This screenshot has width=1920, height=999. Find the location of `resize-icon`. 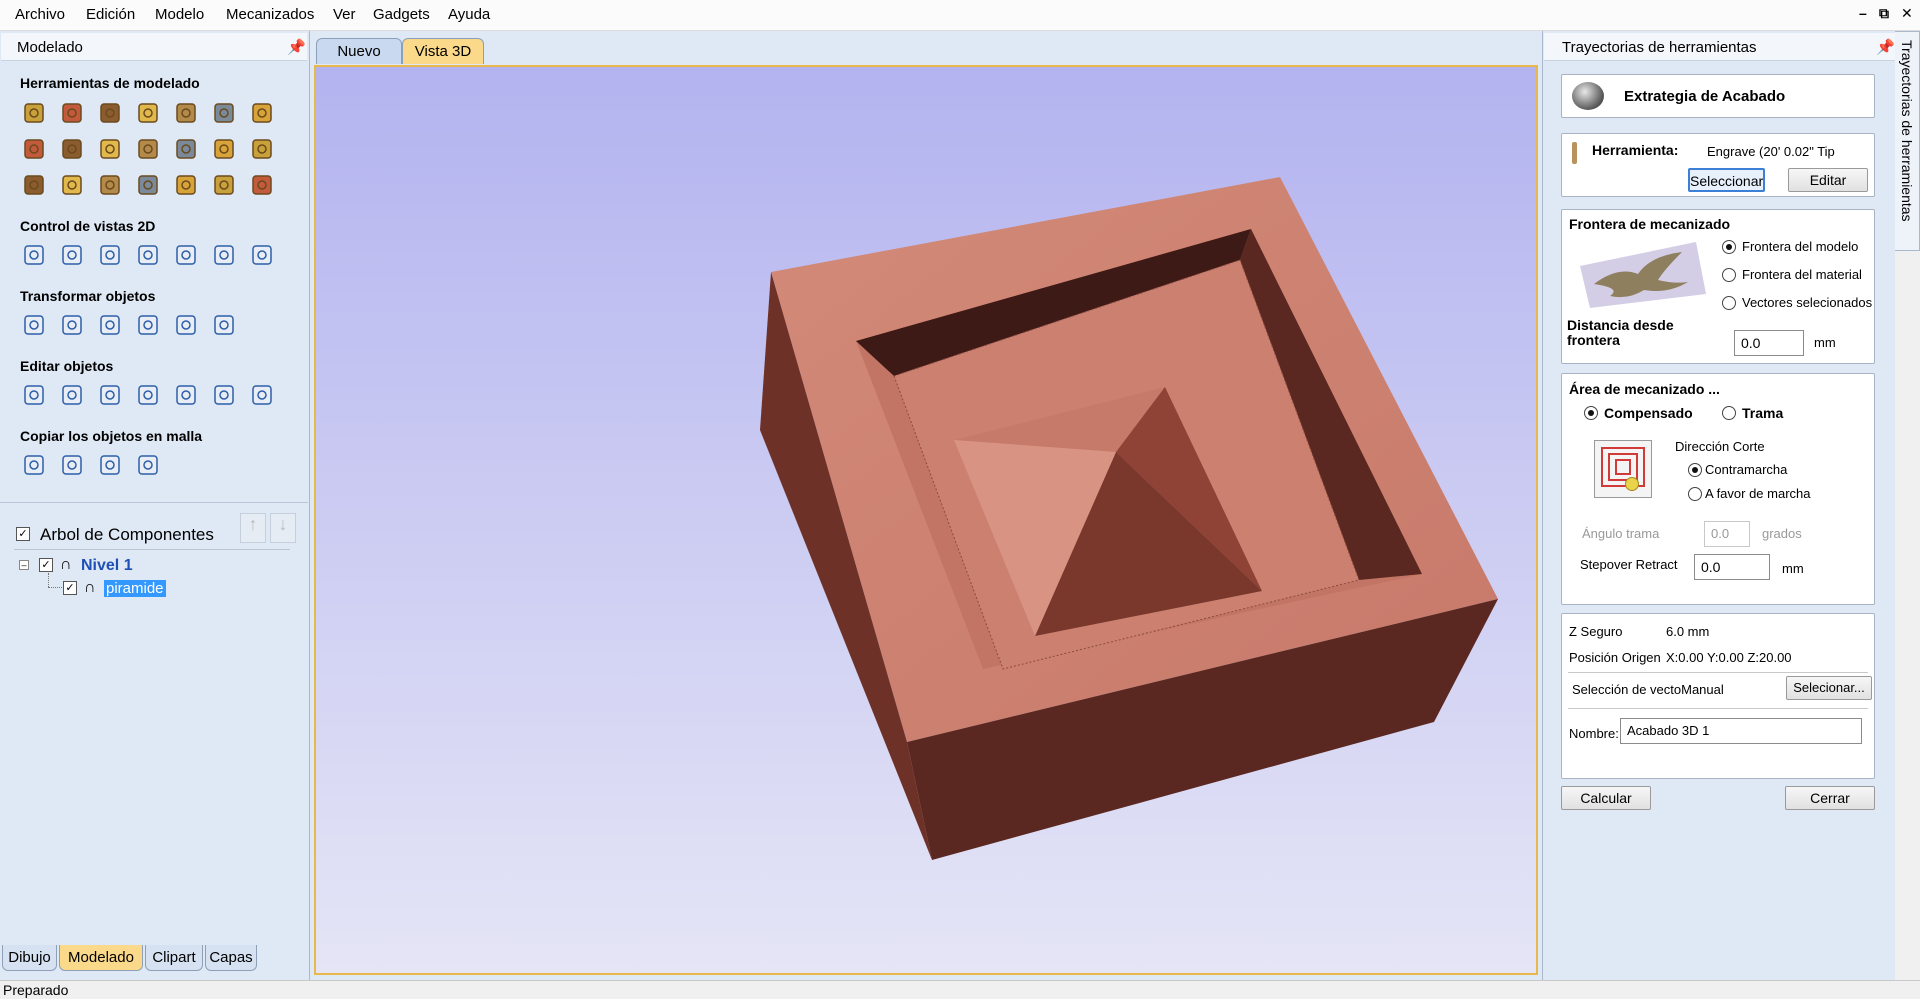

resize-icon is located at coordinates (72, 325).